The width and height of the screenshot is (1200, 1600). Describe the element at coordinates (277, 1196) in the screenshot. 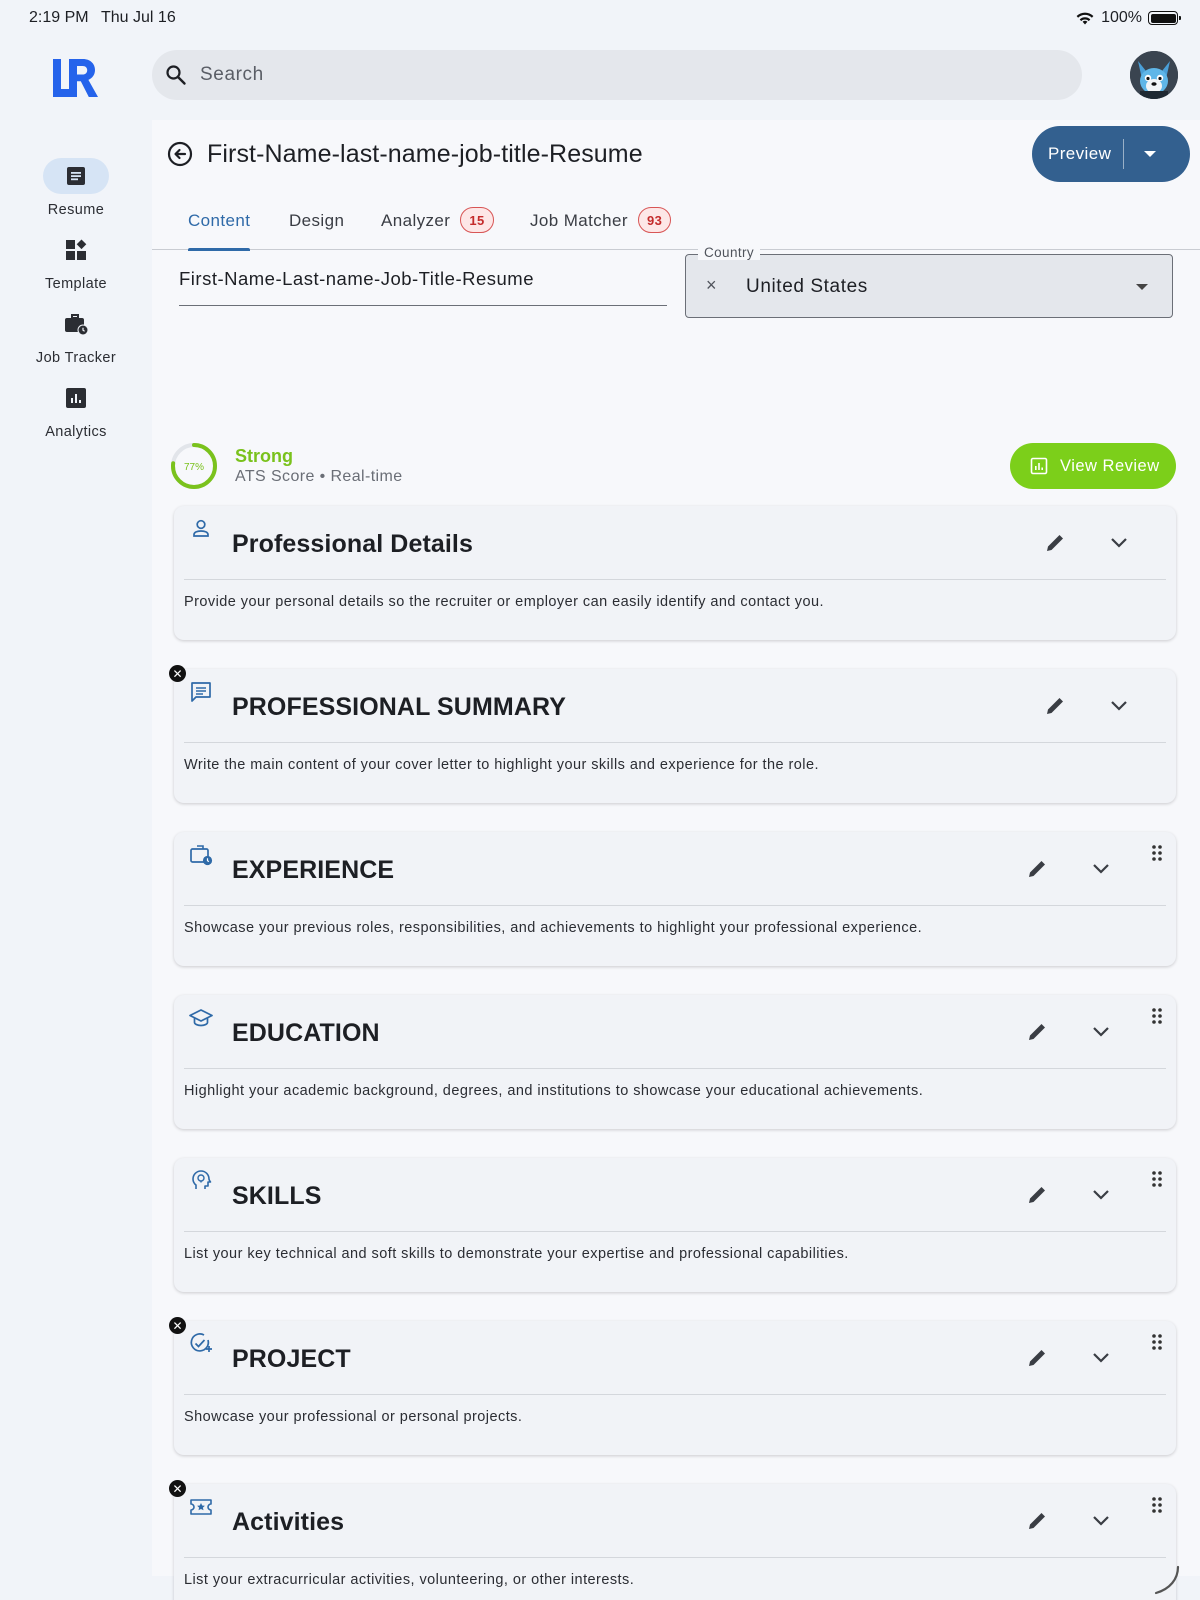

I see `section-title: SKILLS` at that location.